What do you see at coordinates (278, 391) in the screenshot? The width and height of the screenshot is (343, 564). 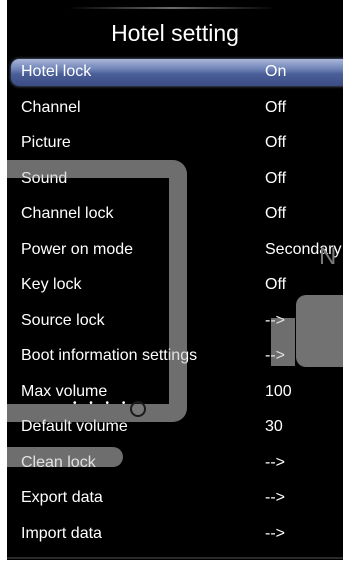 I see `menu-item-value: 100` at bounding box center [278, 391].